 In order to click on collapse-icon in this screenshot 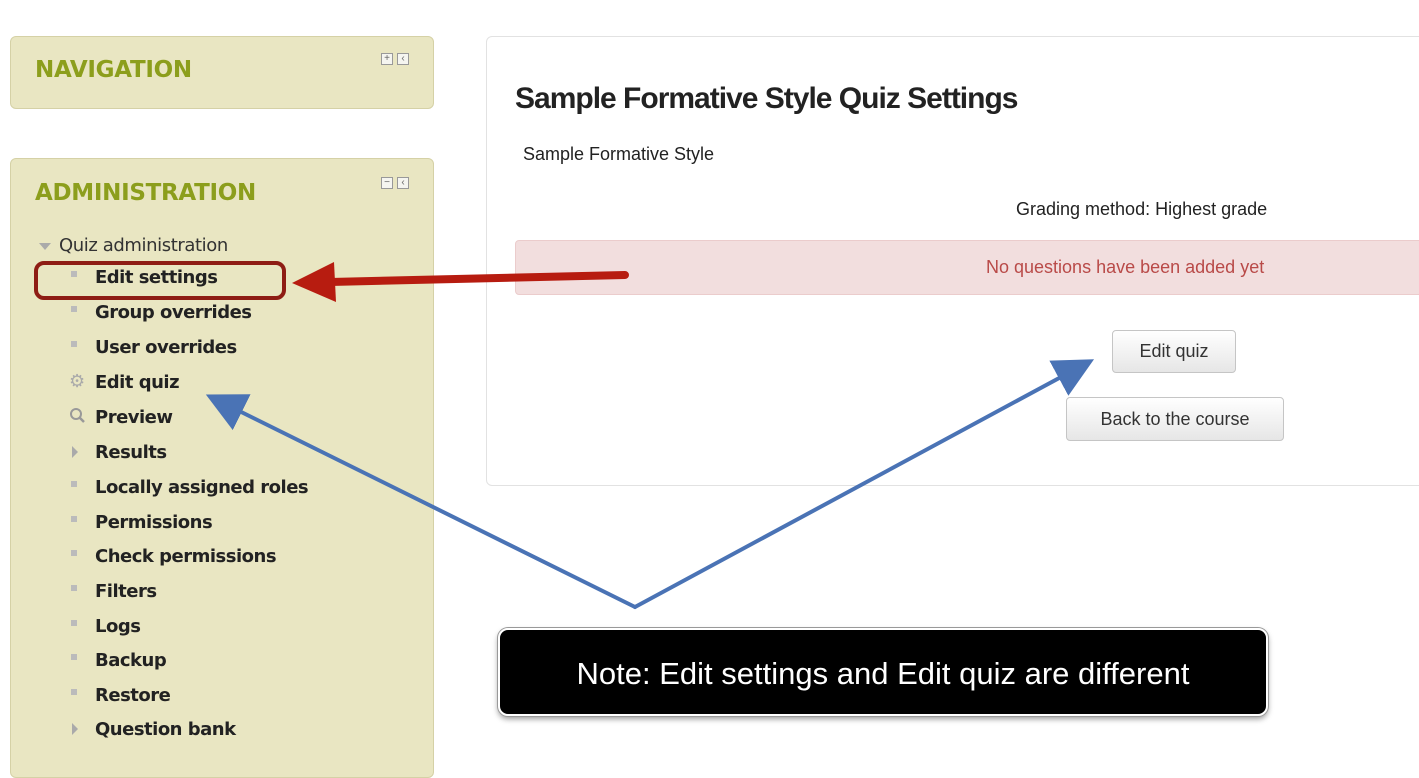, I will do `click(45, 246)`.